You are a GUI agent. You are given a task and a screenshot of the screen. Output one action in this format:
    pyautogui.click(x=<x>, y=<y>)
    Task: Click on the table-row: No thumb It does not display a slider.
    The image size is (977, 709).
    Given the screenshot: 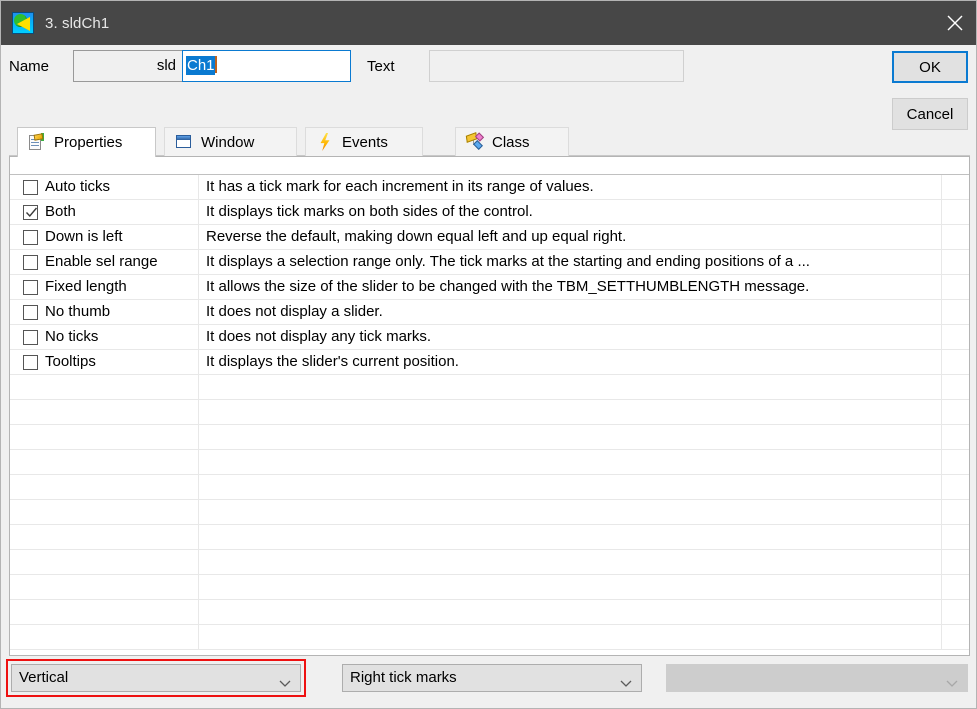 What is the action you would take?
    pyautogui.click(x=489, y=312)
    